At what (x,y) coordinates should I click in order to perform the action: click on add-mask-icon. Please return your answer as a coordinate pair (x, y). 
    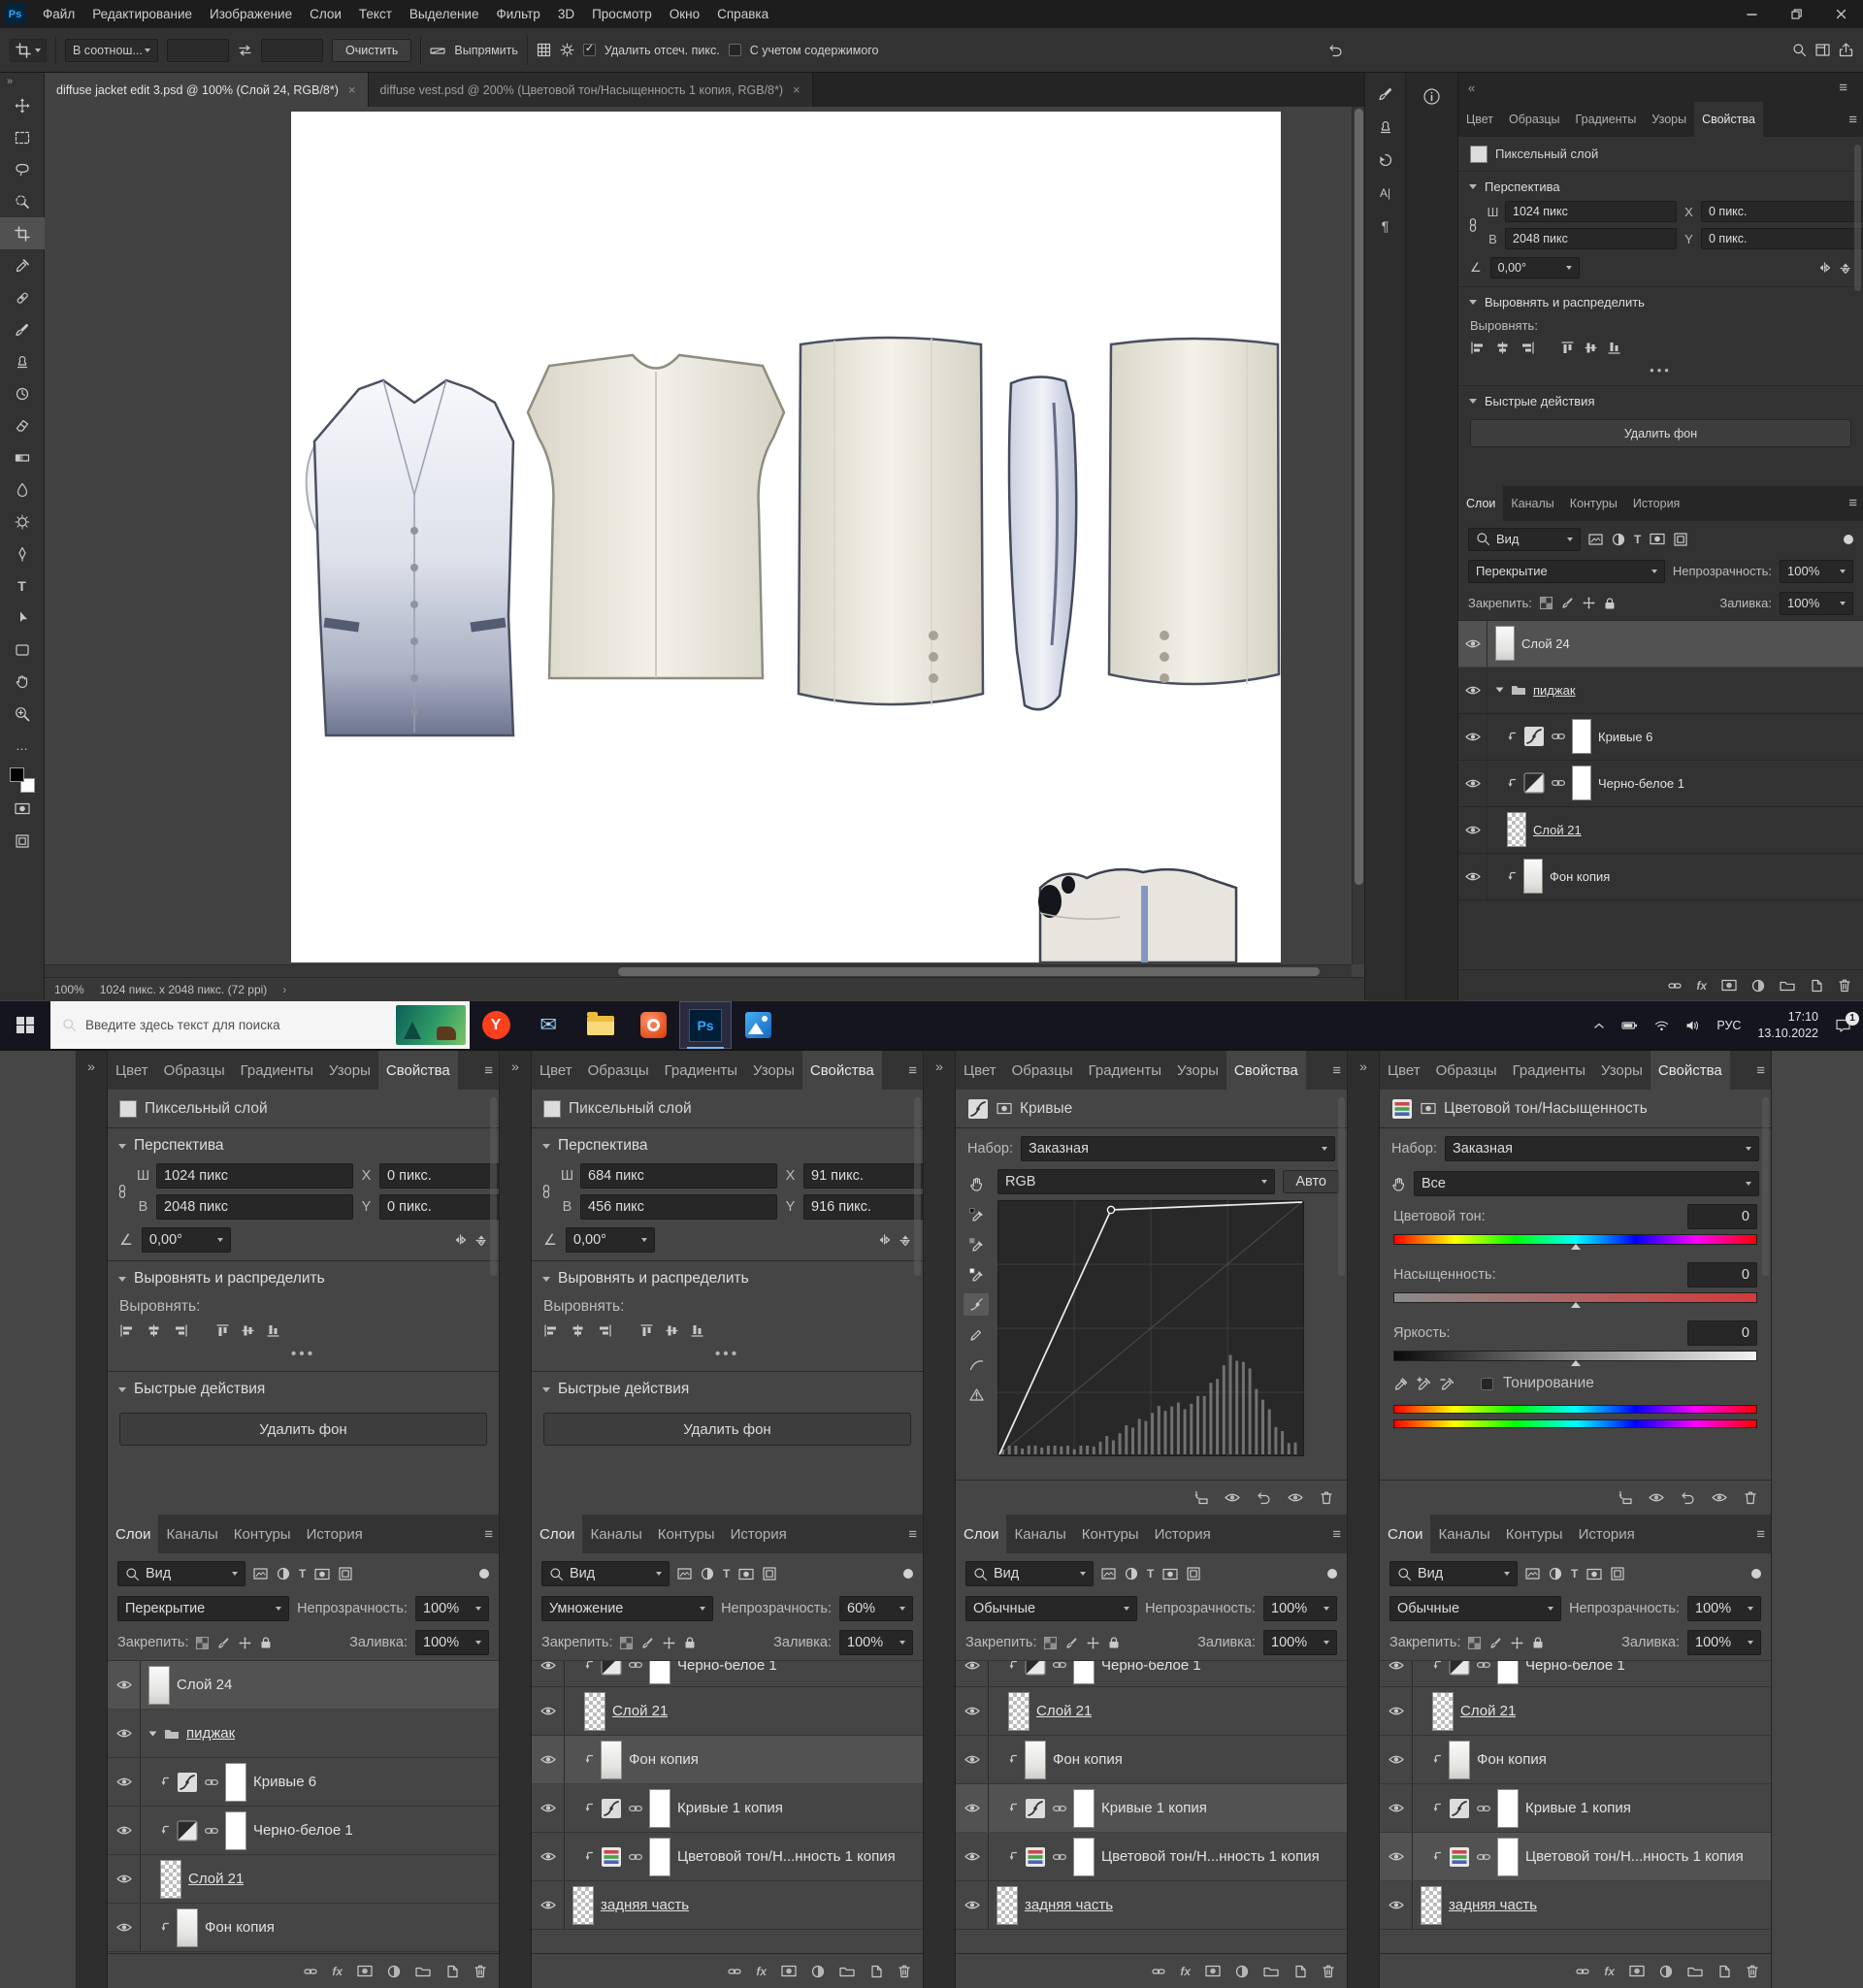
    Looking at the image, I should click on (1213, 1971).